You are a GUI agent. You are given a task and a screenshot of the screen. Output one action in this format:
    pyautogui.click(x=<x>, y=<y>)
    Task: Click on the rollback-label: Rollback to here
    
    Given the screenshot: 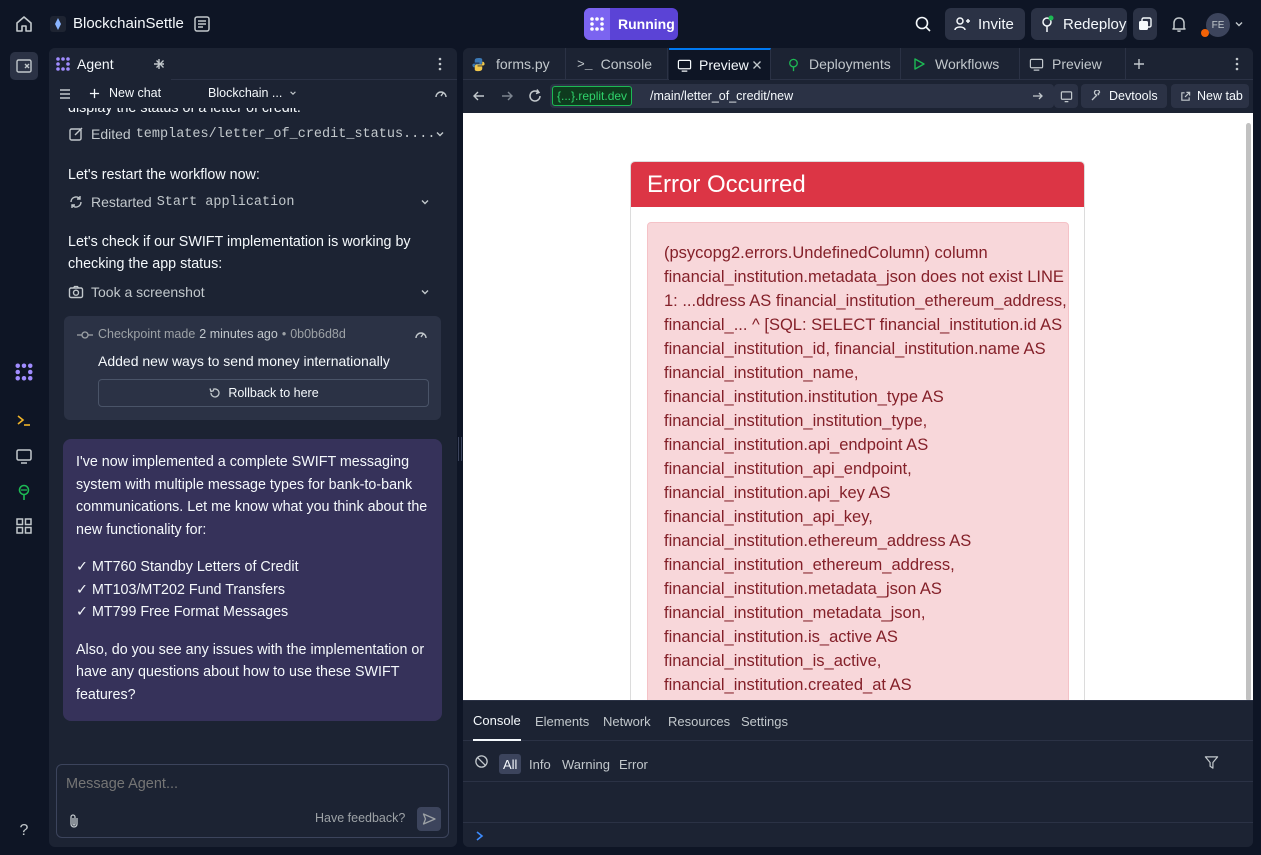 What is the action you would take?
    pyautogui.click(x=273, y=393)
    